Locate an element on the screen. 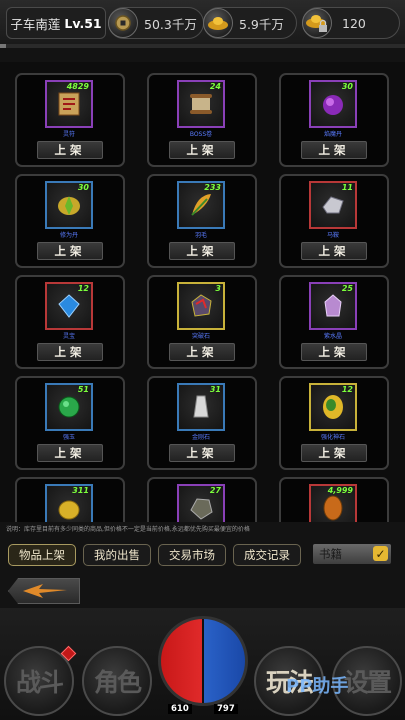 Image resolution: width=405 pixels, height=720 pixels. item-card: 30 焰魔丹上架 is located at coordinates (334, 120).